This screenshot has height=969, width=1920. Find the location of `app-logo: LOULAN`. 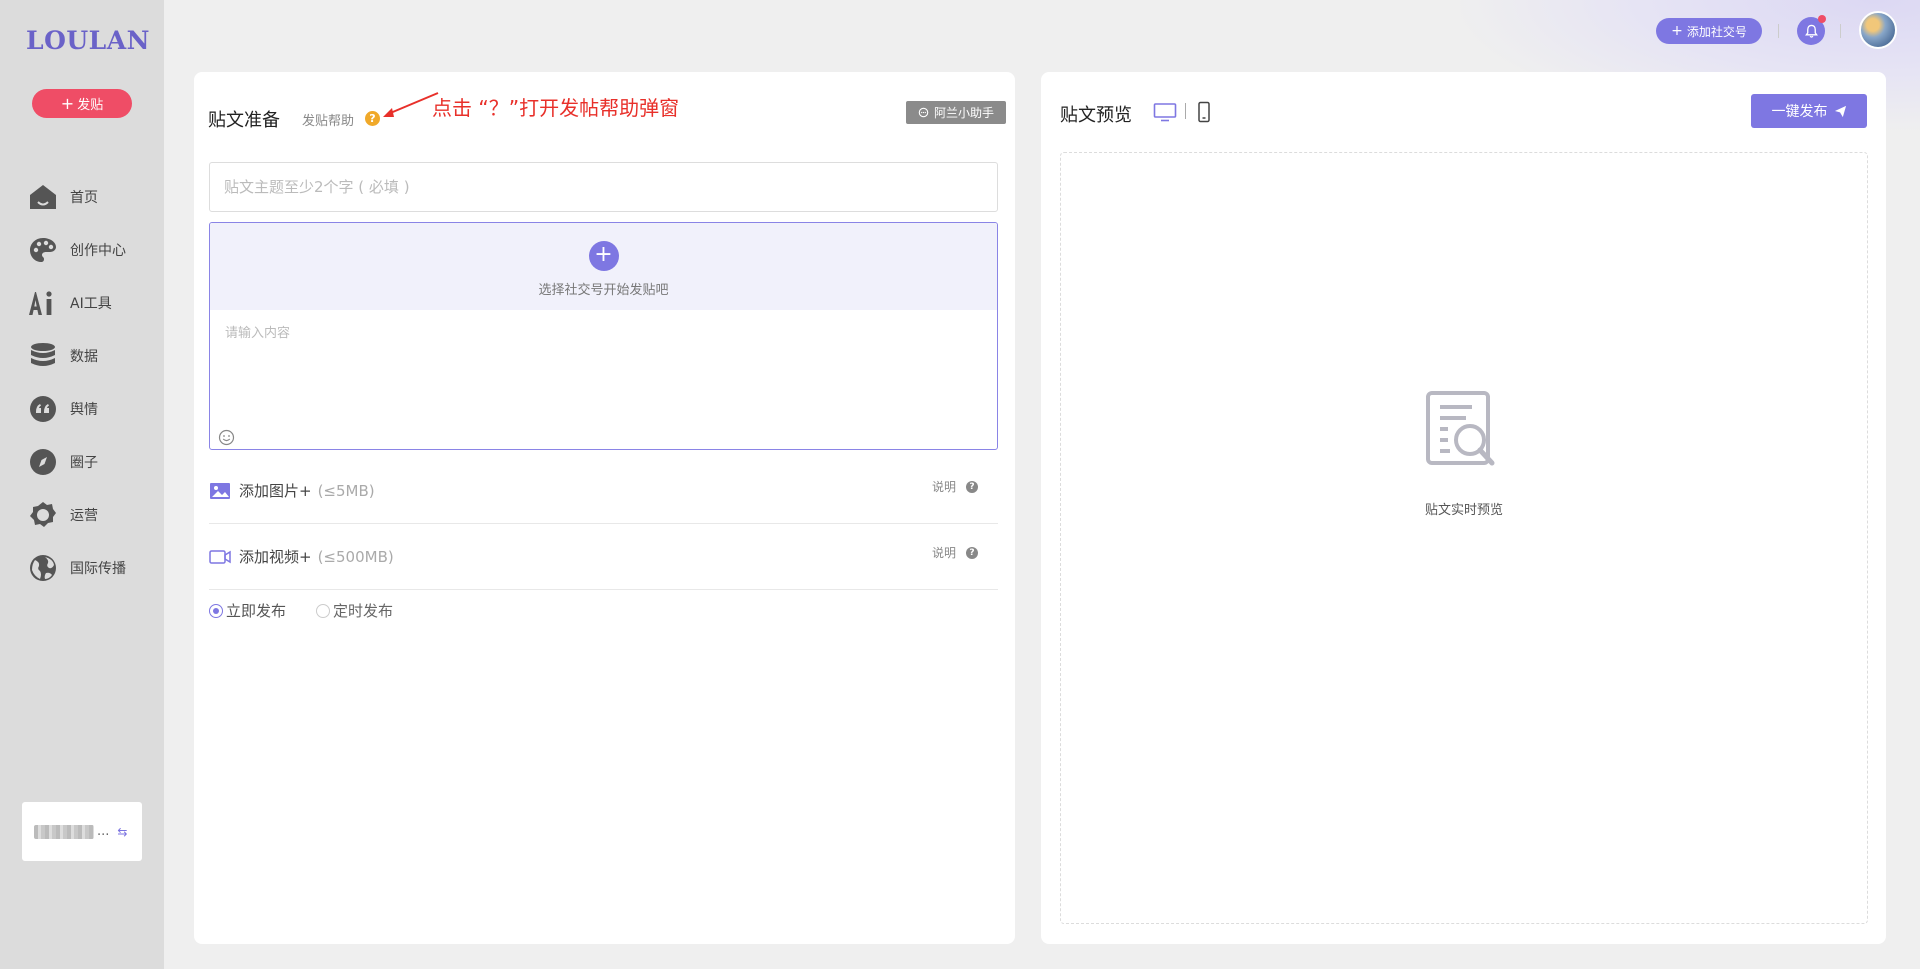

app-logo: LOULAN is located at coordinates (88, 40).